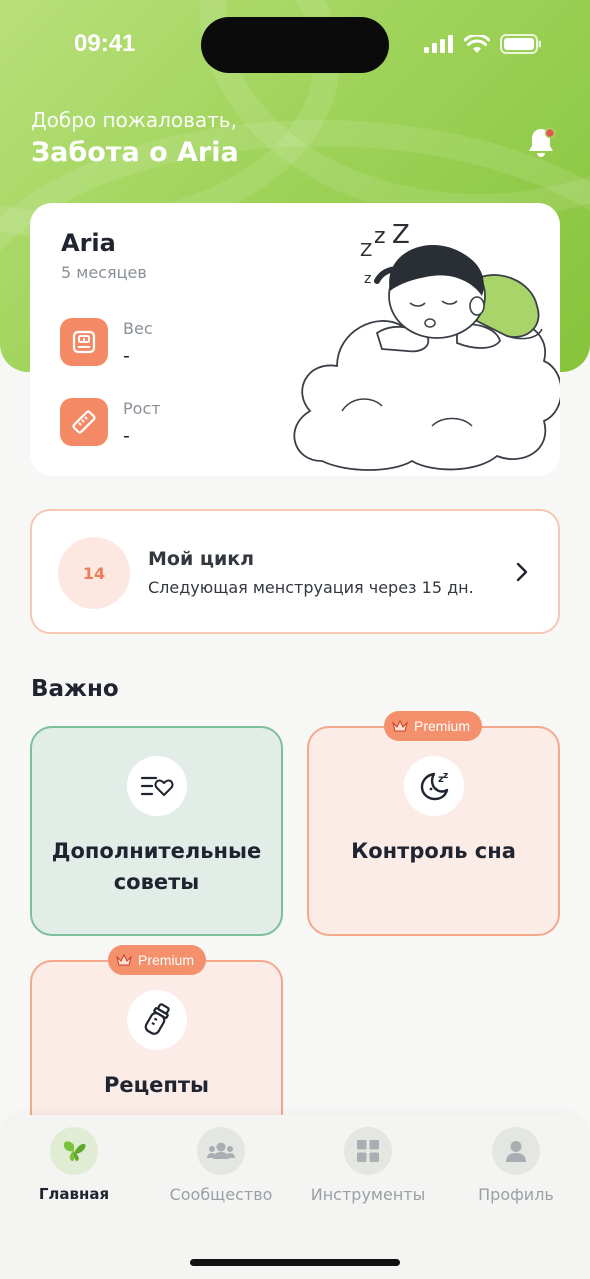 This screenshot has width=590, height=1279. What do you see at coordinates (426, 345) in the screenshot?
I see `sleeping-baby-illustration: Z z Z z` at bounding box center [426, 345].